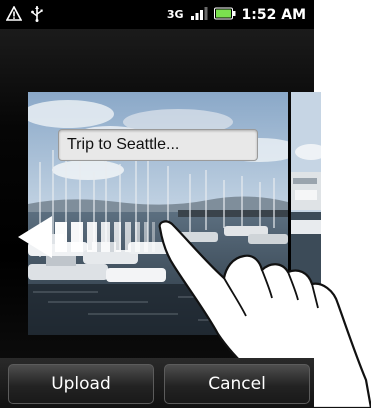  What do you see at coordinates (14, 15) in the screenshot?
I see `warning-icon` at bounding box center [14, 15].